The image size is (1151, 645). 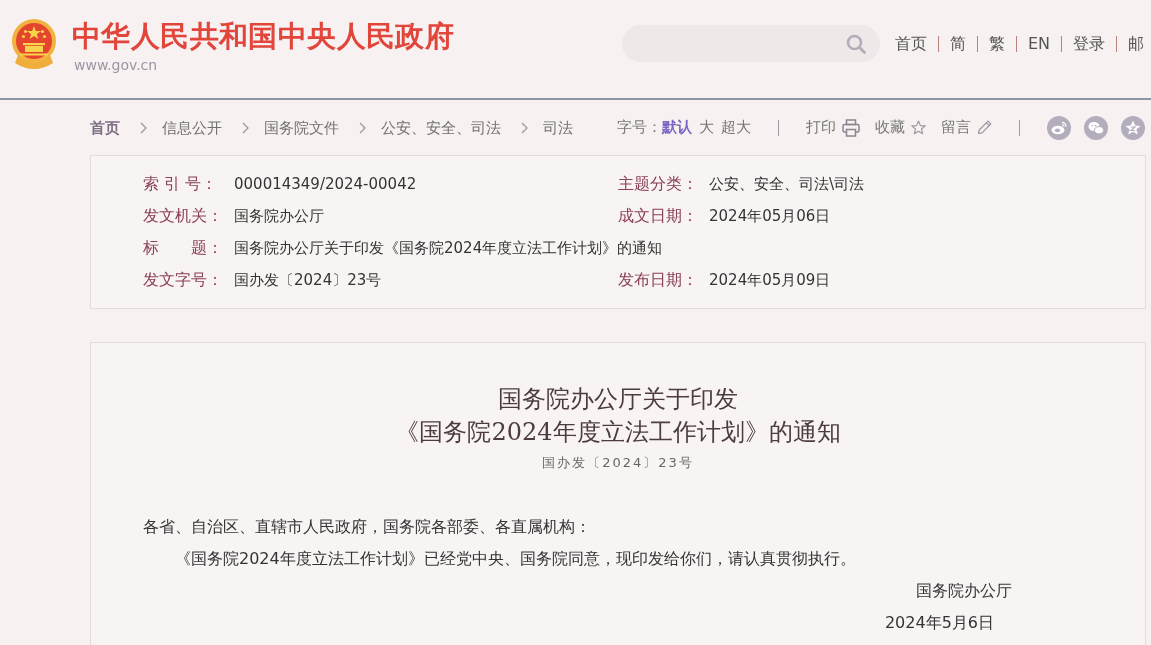 What do you see at coordinates (558, 127) in the screenshot?
I see `breadcrumb-link: 司法` at bounding box center [558, 127].